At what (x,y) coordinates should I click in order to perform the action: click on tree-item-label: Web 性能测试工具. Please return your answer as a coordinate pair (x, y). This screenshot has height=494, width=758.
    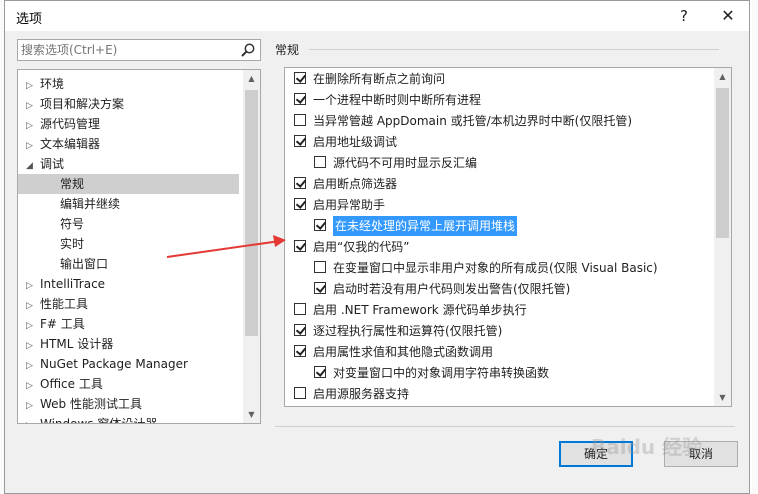
    Looking at the image, I should click on (91, 404).